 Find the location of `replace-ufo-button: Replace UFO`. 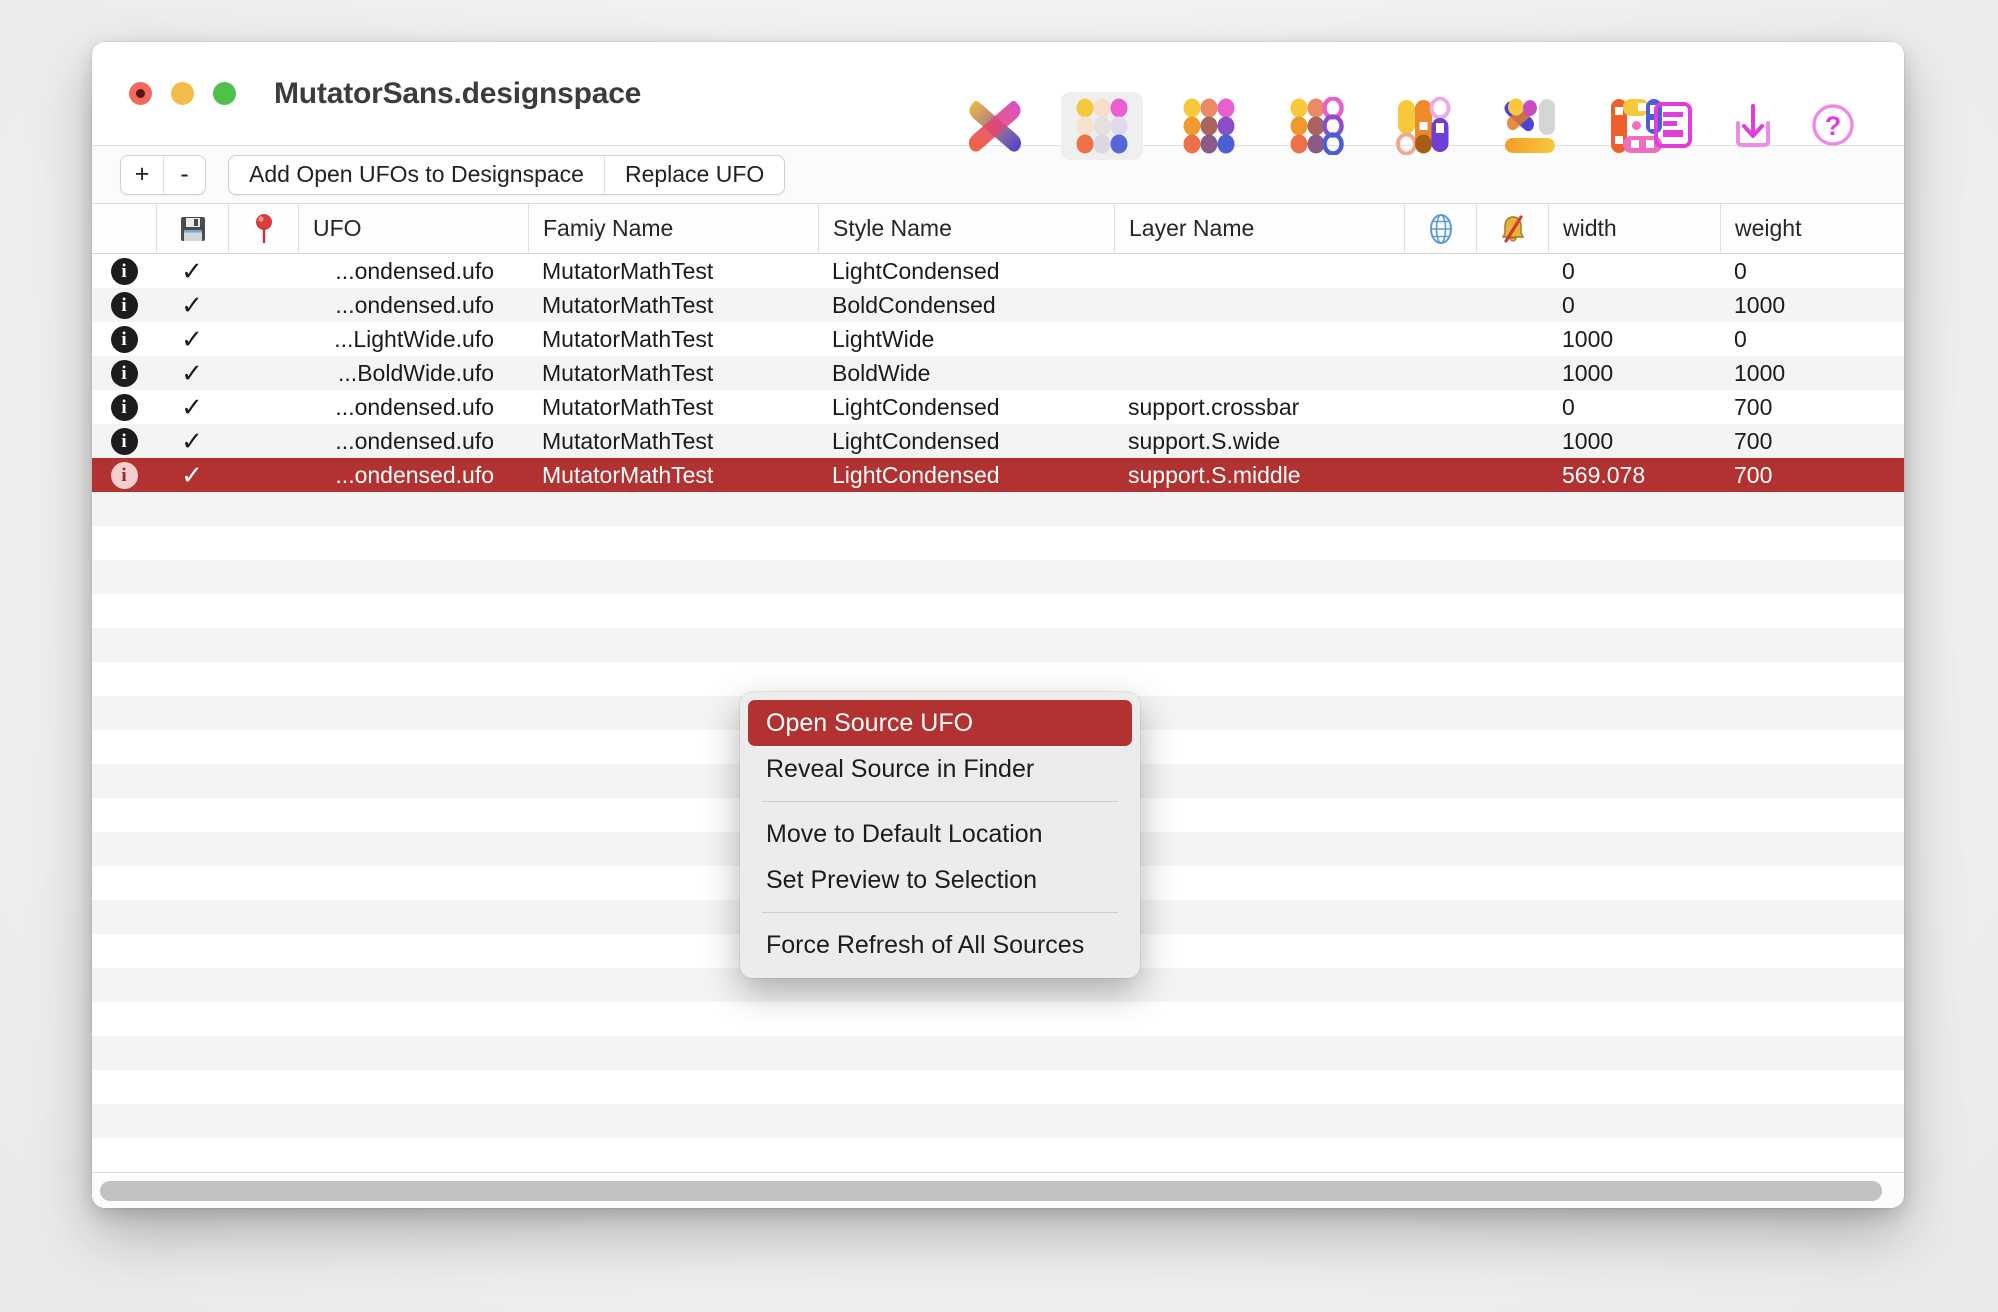

replace-ufo-button: Replace UFO is located at coordinates (693, 174).